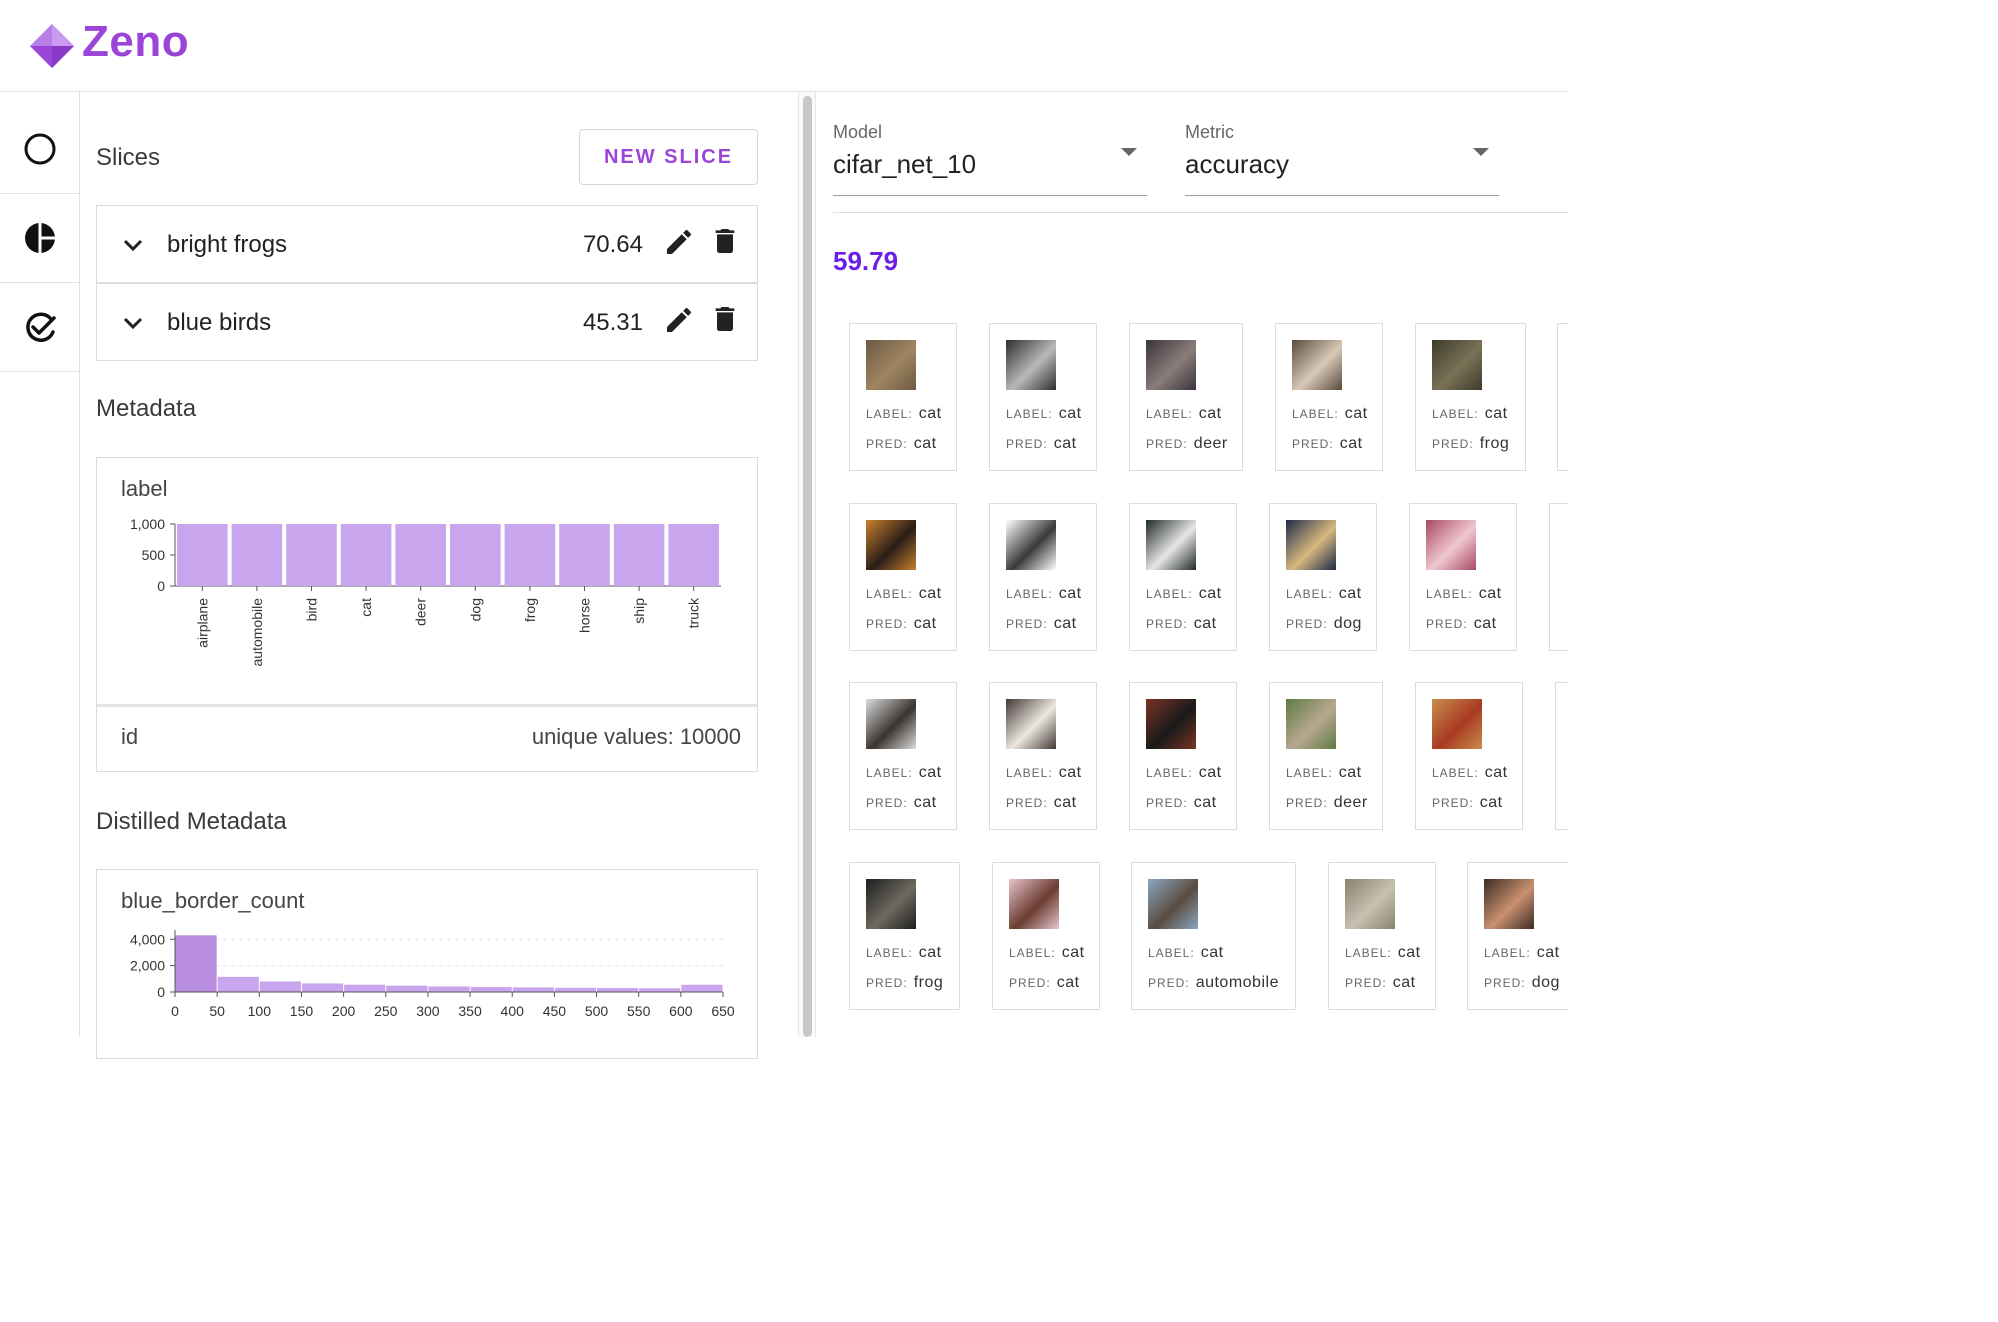 This screenshot has height=1322, width=1998. Describe the element at coordinates (1545, 982) in the screenshot. I see `instance-prediction-value: dog` at that location.